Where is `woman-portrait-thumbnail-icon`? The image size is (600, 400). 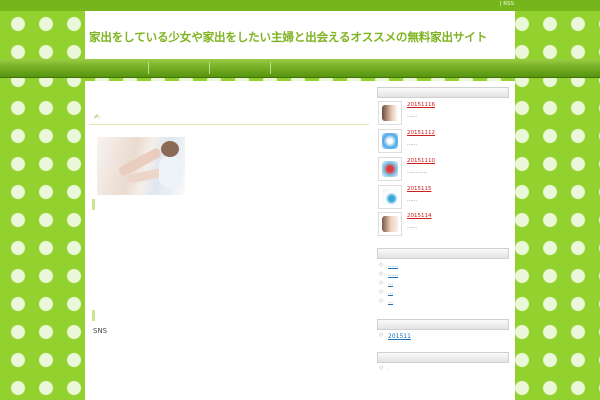 woman-portrait-thumbnail-icon is located at coordinates (390, 113).